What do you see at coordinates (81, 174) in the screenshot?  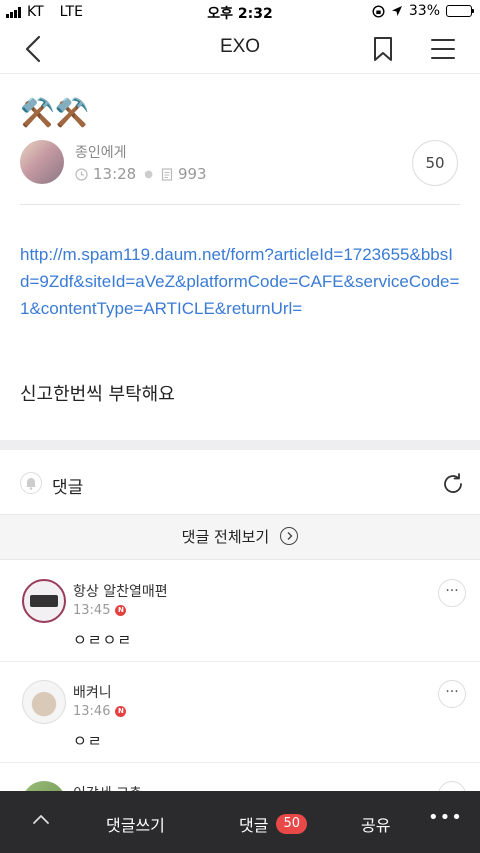 I see `clock-icon` at bounding box center [81, 174].